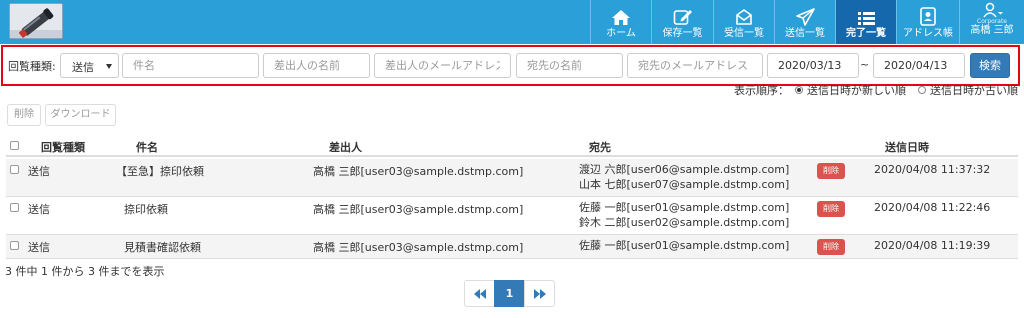 This screenshot has height=318, width=1024. Describe the element at coordinates (146, 209) in the screenshot. I see `row-subject: 捺印依頼` at that location.